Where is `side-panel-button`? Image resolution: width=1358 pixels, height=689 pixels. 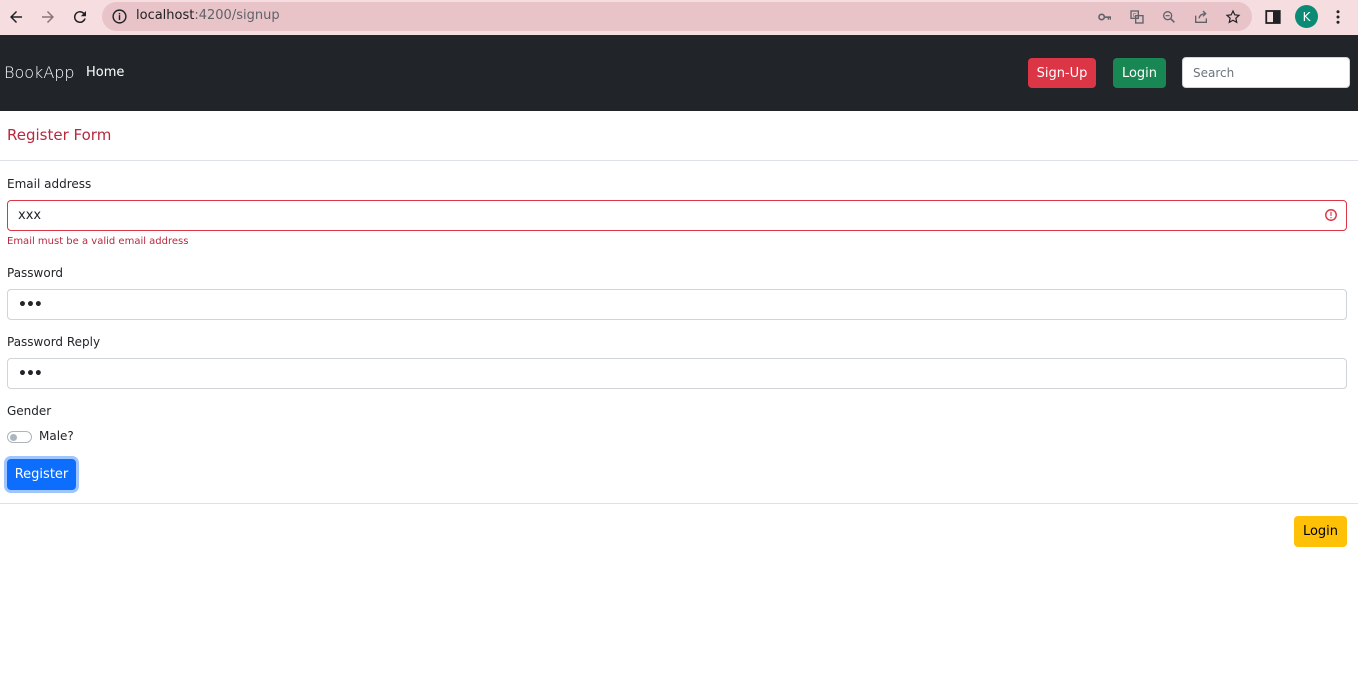
side-panel-button is located at coordinates (1273, 17).